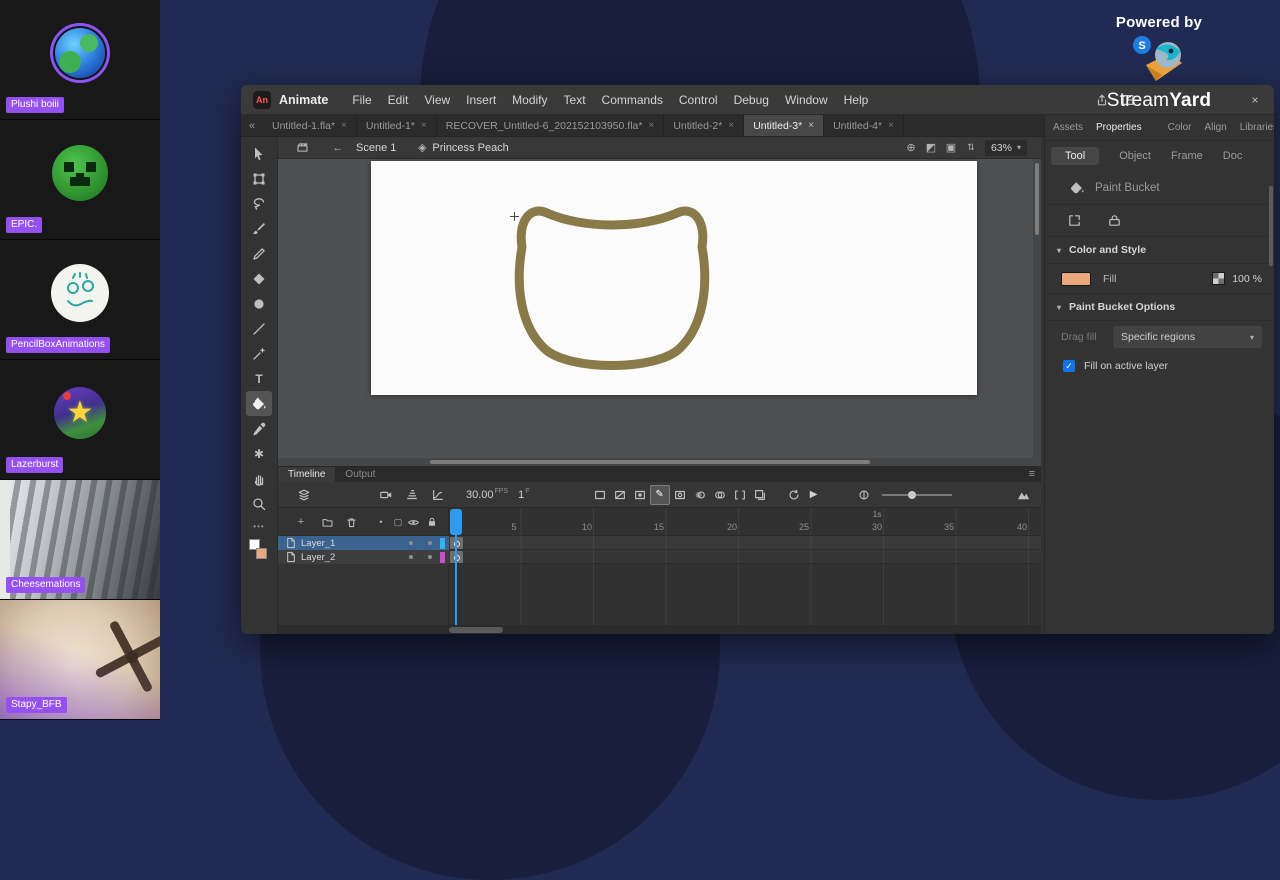  What do you see at coordinates (916, 495) in the screenshot?
I see `timeline-zoom-slider` at bounding box center [916, 495].